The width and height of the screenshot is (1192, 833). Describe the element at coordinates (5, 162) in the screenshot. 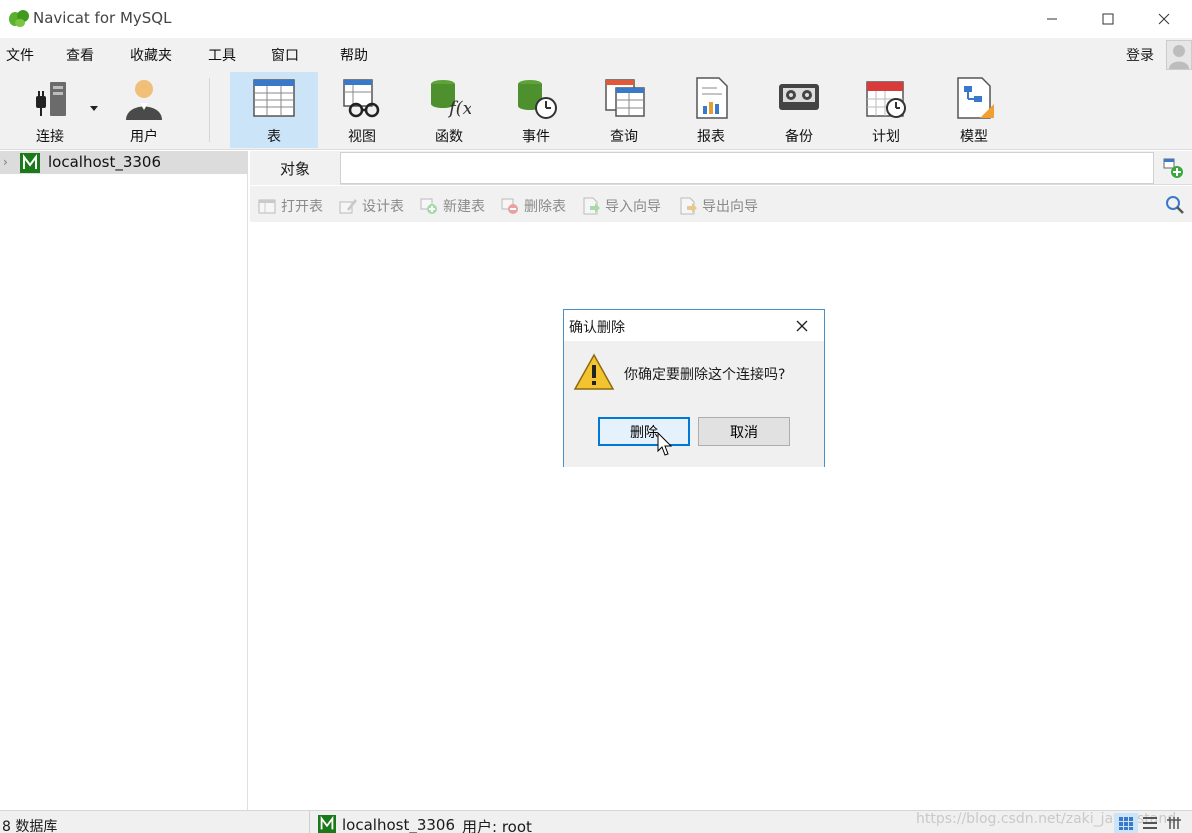

I see `chevron-right-icon: ›` at that location.